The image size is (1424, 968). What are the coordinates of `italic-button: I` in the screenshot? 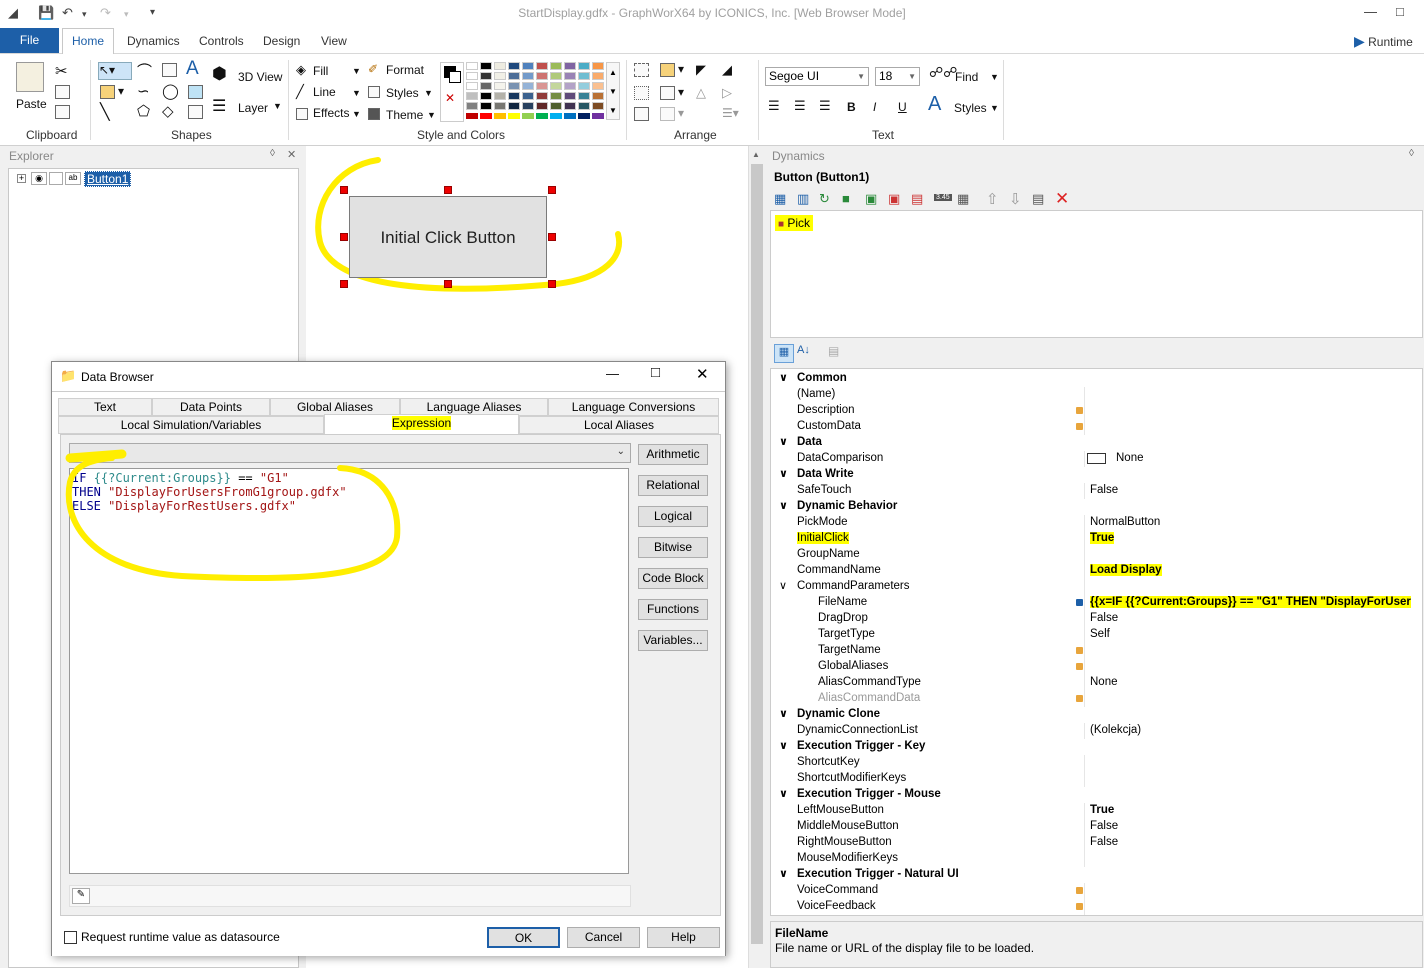 It's located at (874, 107).